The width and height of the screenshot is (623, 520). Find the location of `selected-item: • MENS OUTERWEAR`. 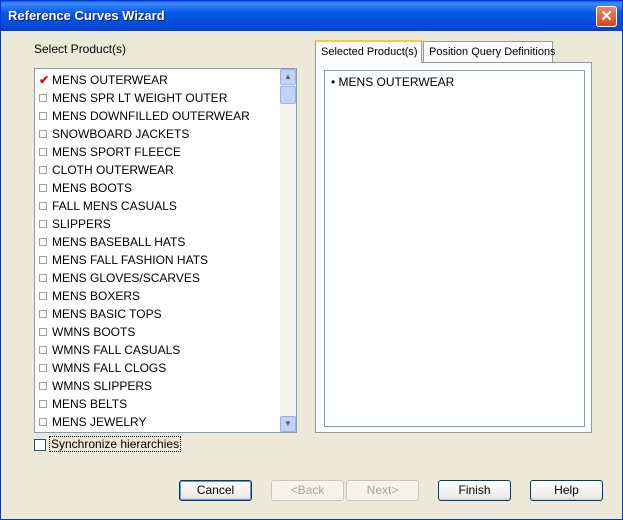

selected-item: • MENS OUTERWEAR is located at coordinates (392, 82).